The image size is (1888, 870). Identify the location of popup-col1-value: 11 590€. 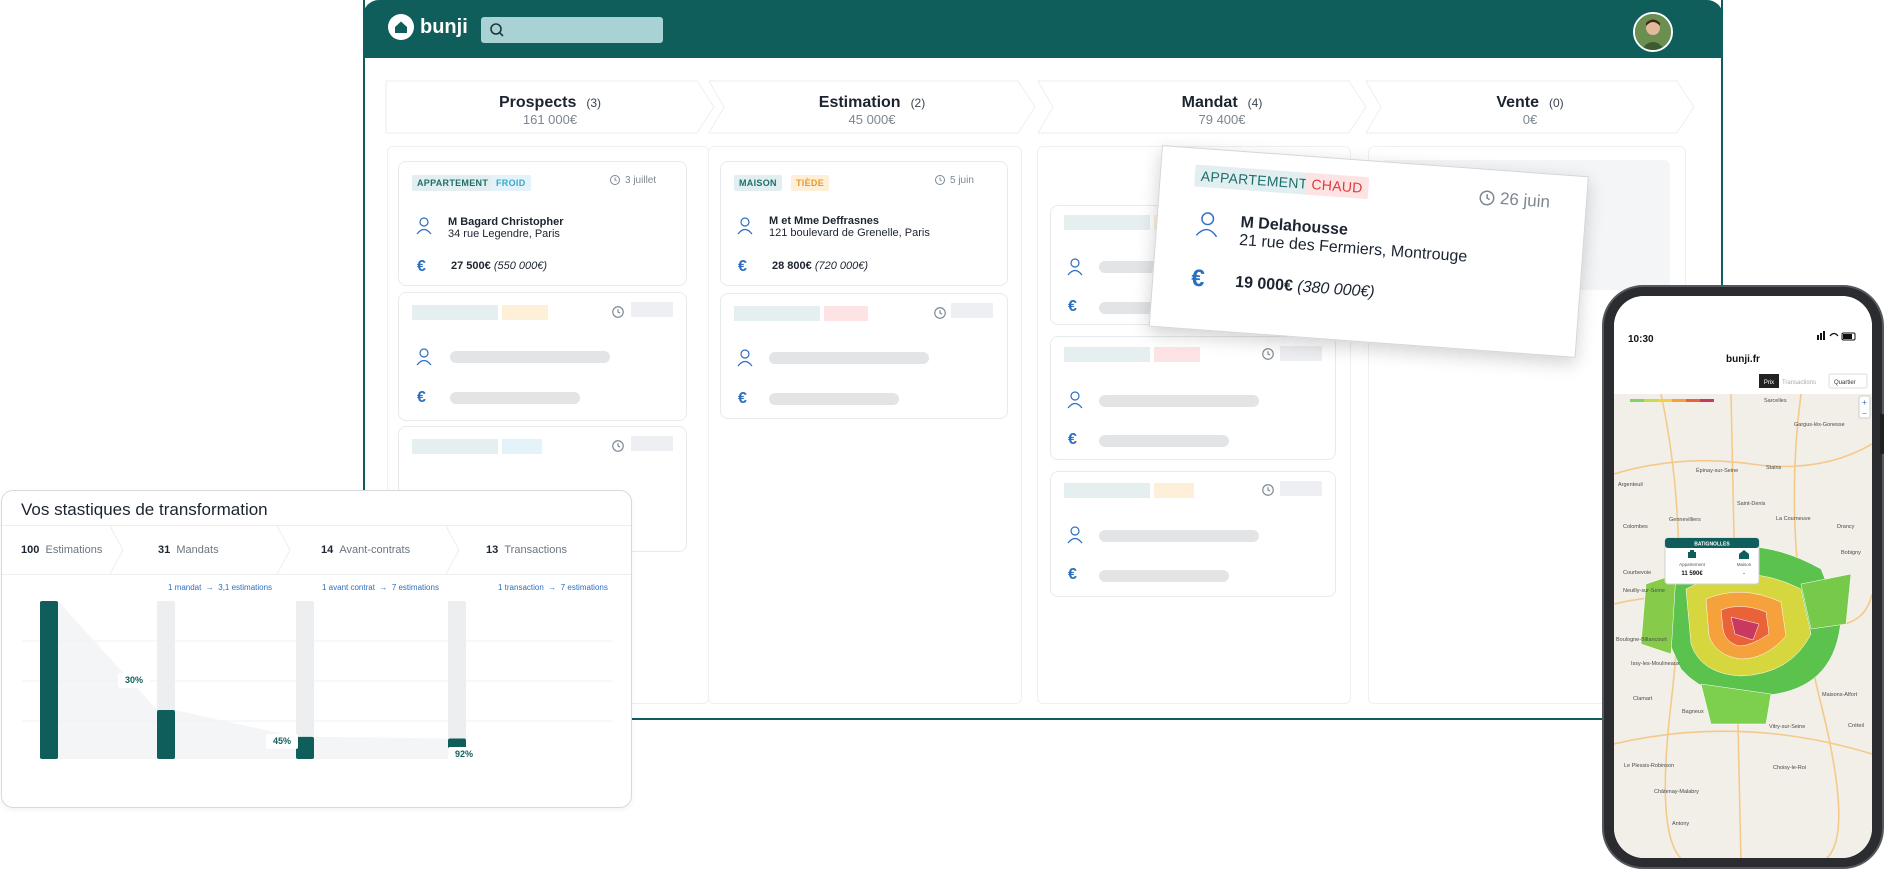
(1692, 574).